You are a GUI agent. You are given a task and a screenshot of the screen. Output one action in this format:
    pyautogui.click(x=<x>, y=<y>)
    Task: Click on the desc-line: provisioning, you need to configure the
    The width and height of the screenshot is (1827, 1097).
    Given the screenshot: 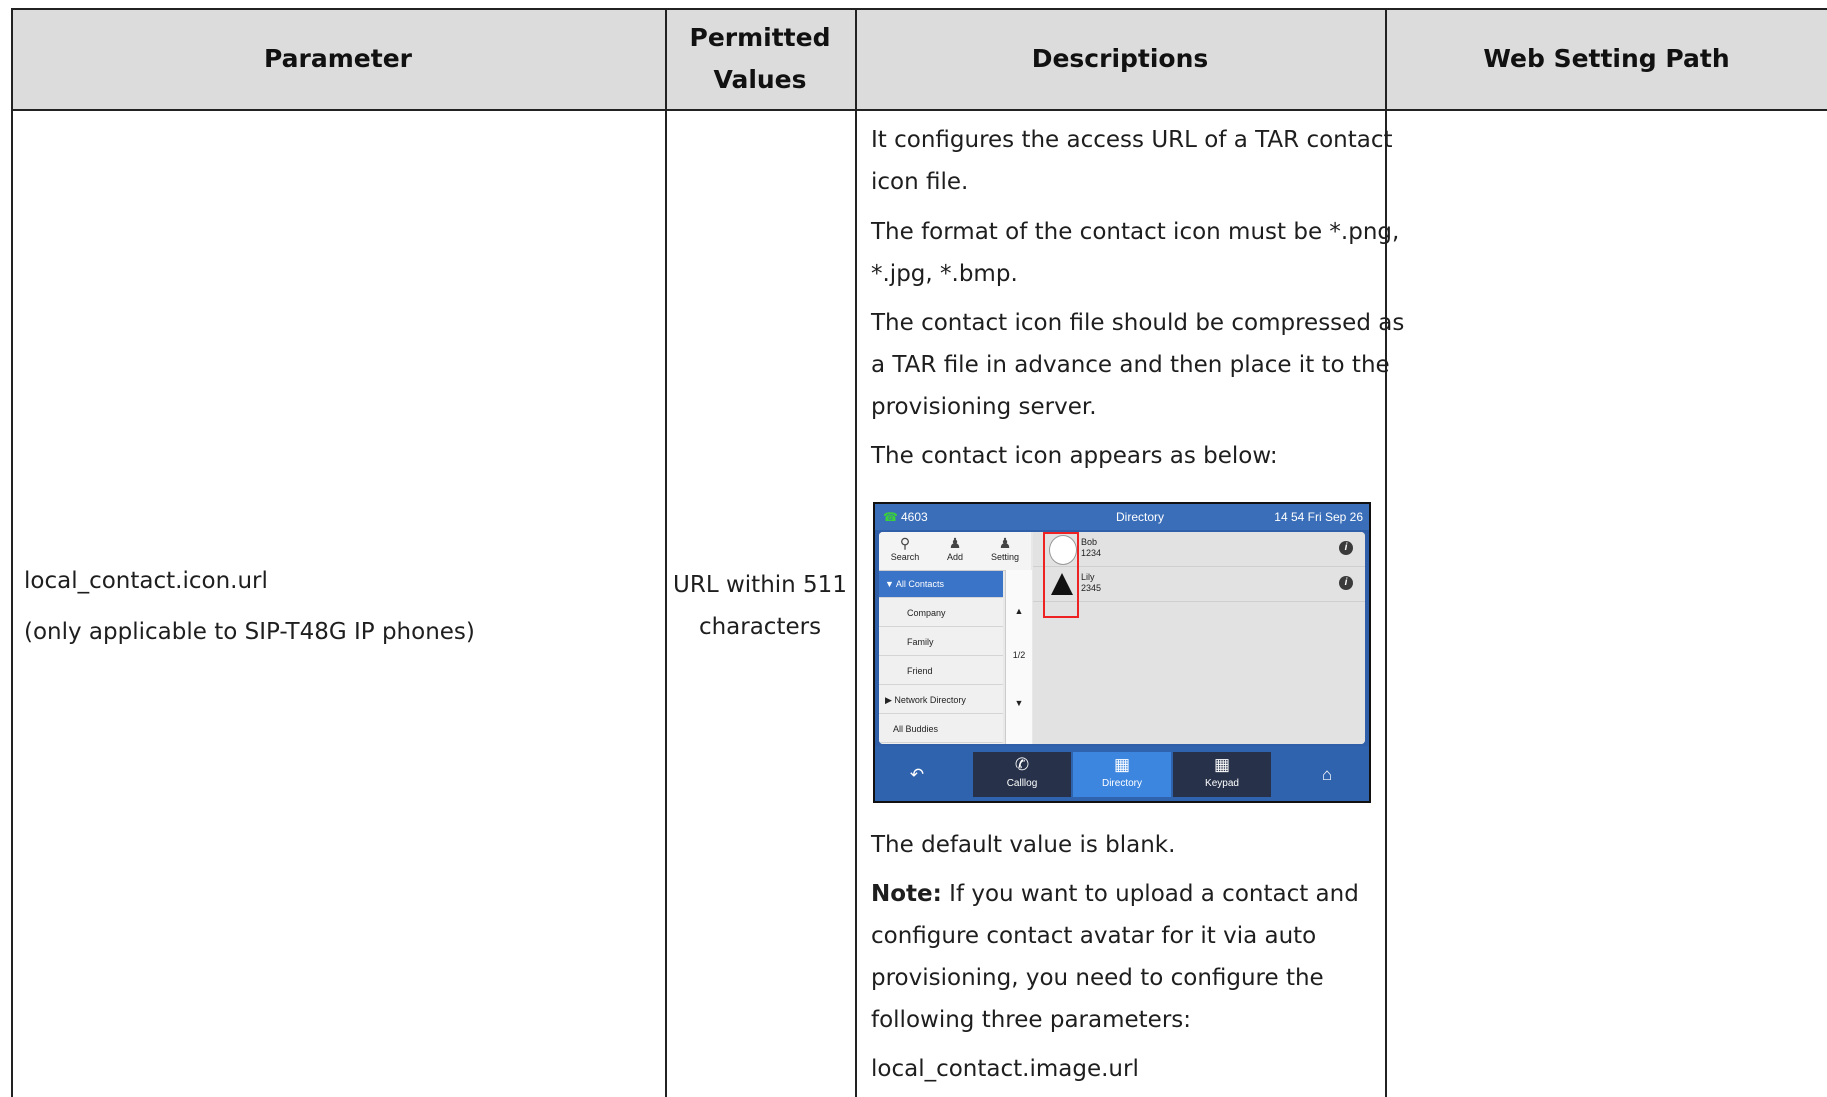 What is the action you would take?
    pyautogui.click(x=1097, y=978)
    